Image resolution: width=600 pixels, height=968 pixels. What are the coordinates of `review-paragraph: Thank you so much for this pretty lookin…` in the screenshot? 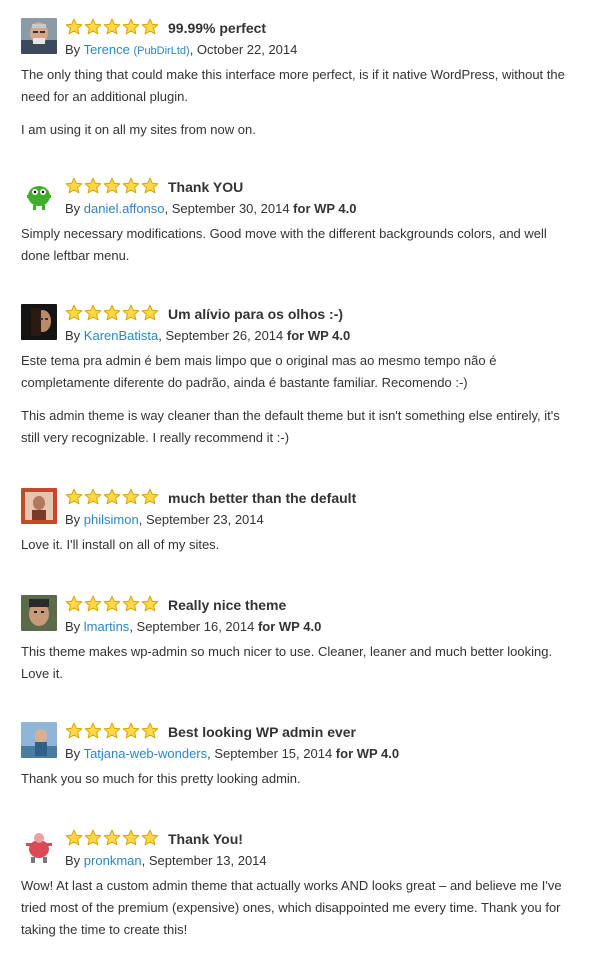 It's located at (161, 778).